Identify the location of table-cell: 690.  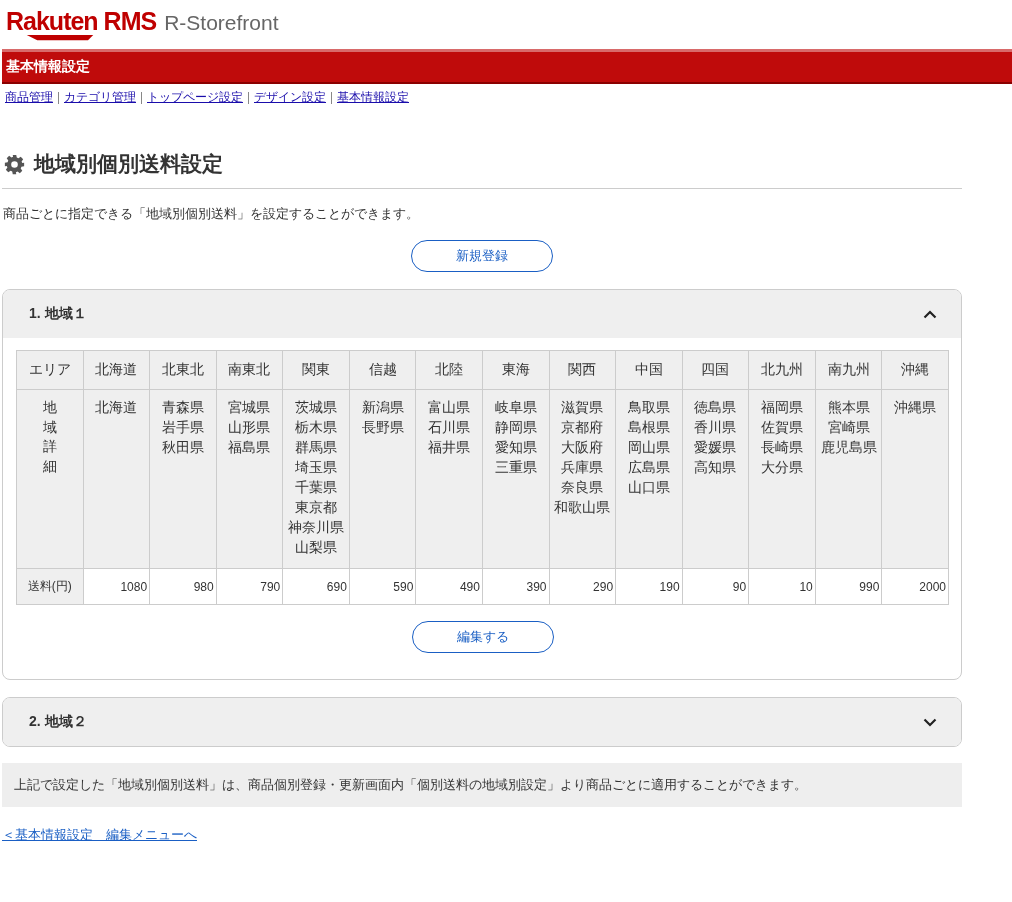
(316, 586).